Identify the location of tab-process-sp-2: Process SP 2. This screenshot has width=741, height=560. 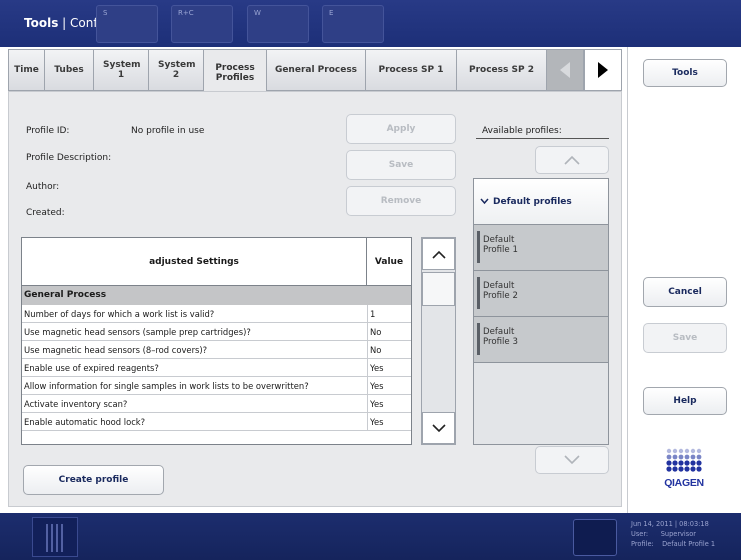
(501, 70).